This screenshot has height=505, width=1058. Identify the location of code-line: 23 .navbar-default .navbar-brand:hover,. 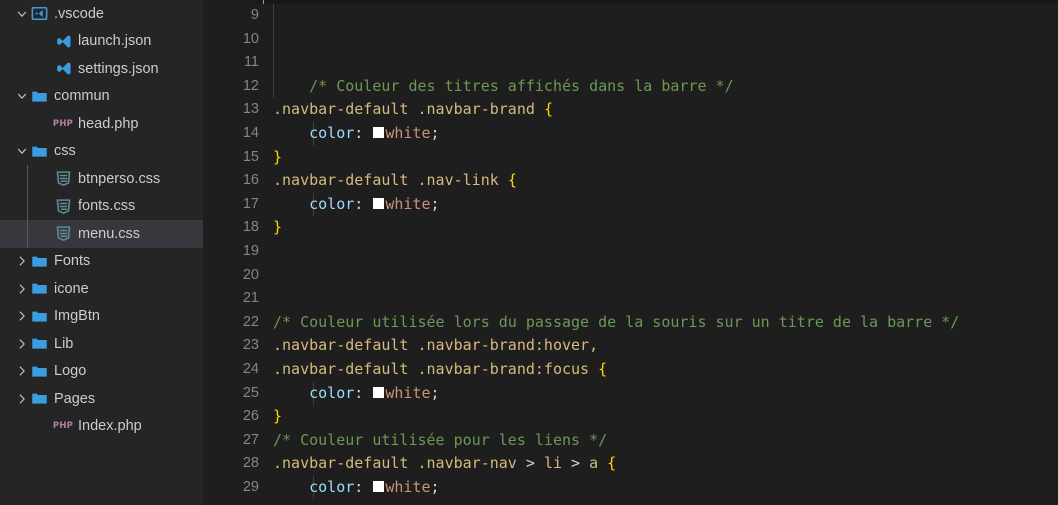
(630, 346).